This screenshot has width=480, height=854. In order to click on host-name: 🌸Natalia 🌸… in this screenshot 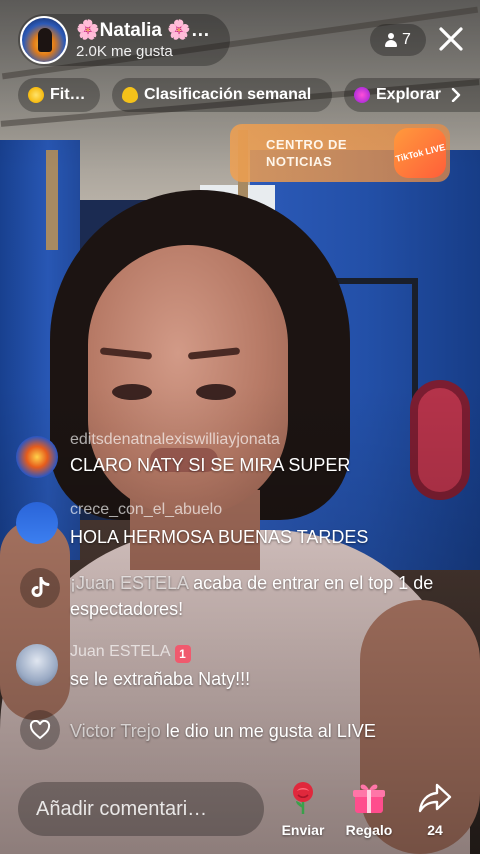, I will do `click(143, 31)`.